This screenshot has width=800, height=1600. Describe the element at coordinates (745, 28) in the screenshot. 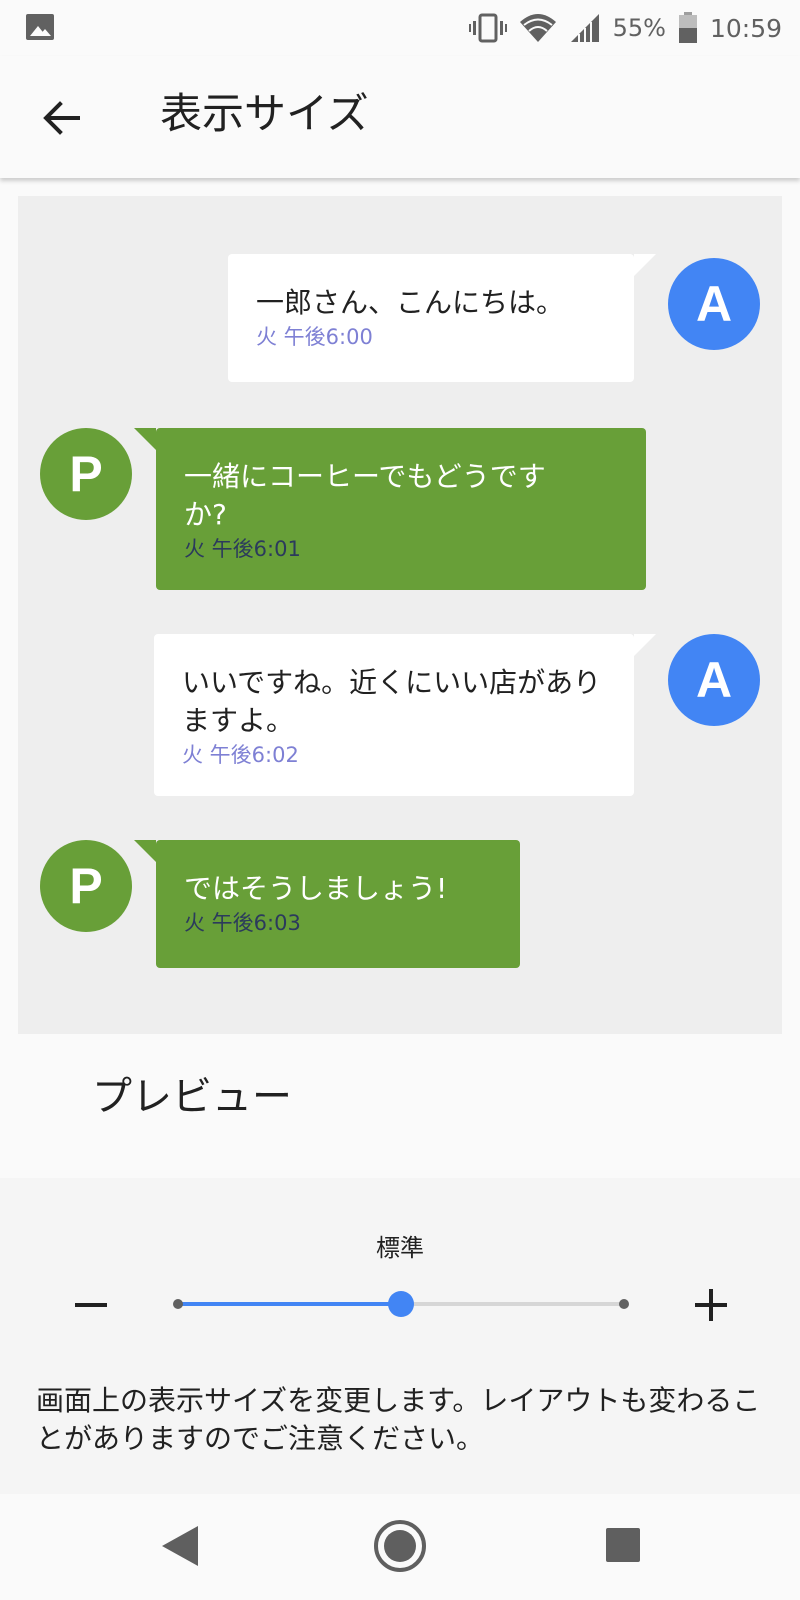

I see `clock: 10:59` at that location.